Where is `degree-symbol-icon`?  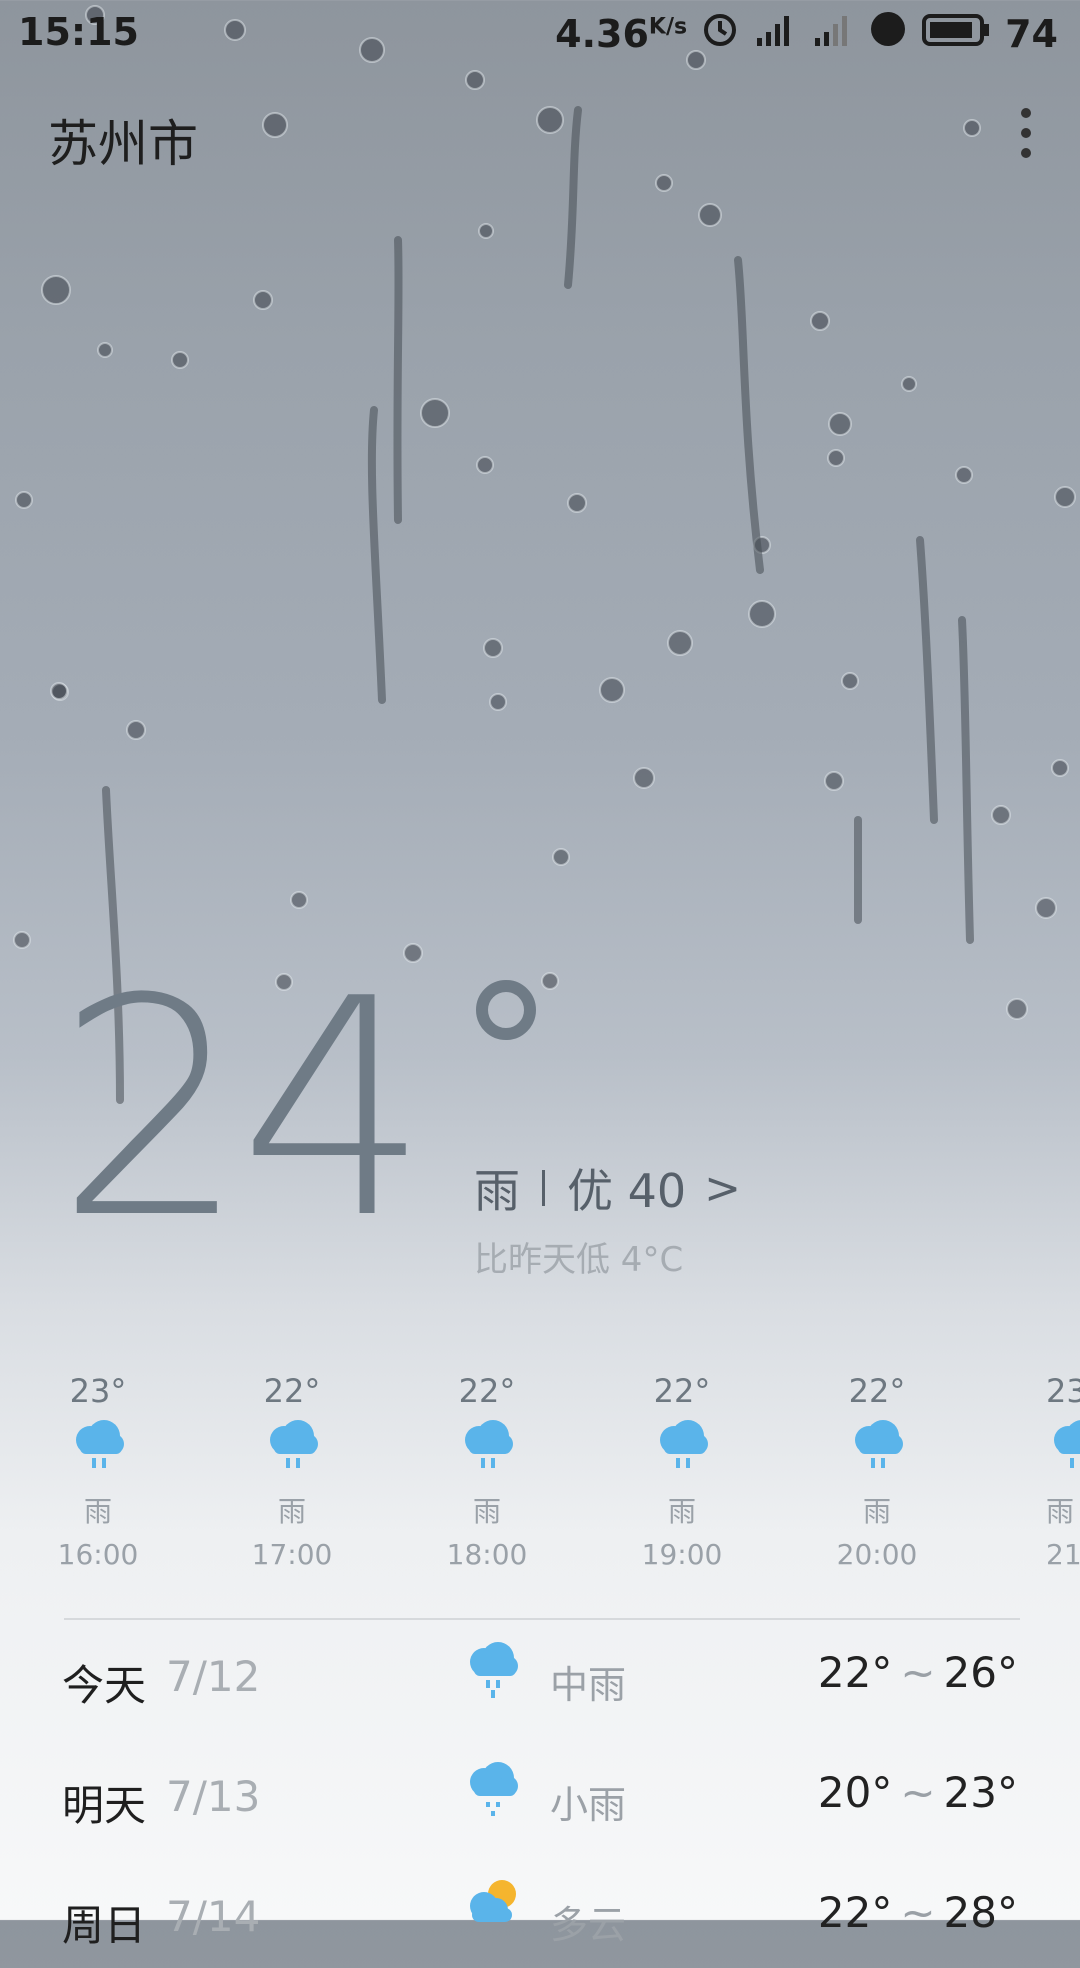
degree-symbol-icon is located at coordinates (506, 1010).